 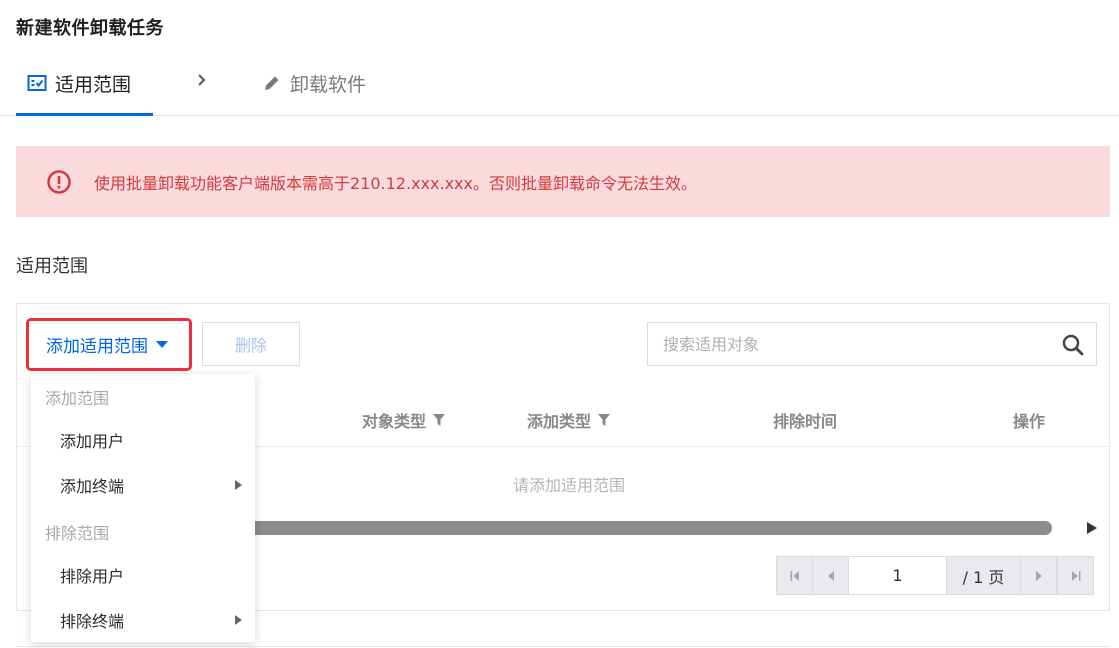 What do you see at coordinates (90, 28) in the screenshot?
I see `page-title: 新建软件卸载任务` at bounding box center [90, 28].